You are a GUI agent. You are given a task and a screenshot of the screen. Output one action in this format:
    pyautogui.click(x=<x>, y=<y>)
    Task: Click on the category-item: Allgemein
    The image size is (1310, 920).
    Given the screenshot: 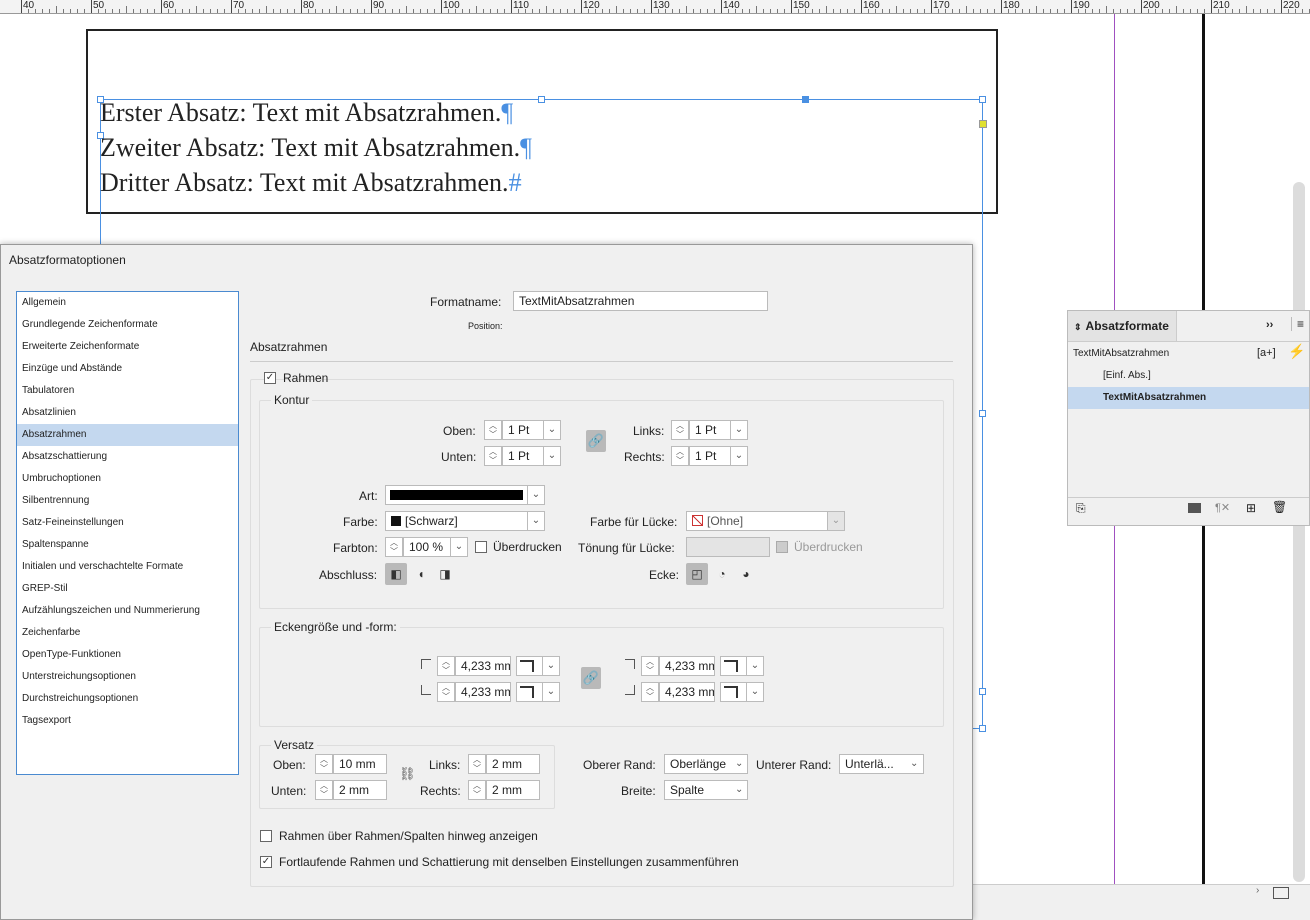 What is the action you would take?
    pyautogui.click(x=127, y=303)
    